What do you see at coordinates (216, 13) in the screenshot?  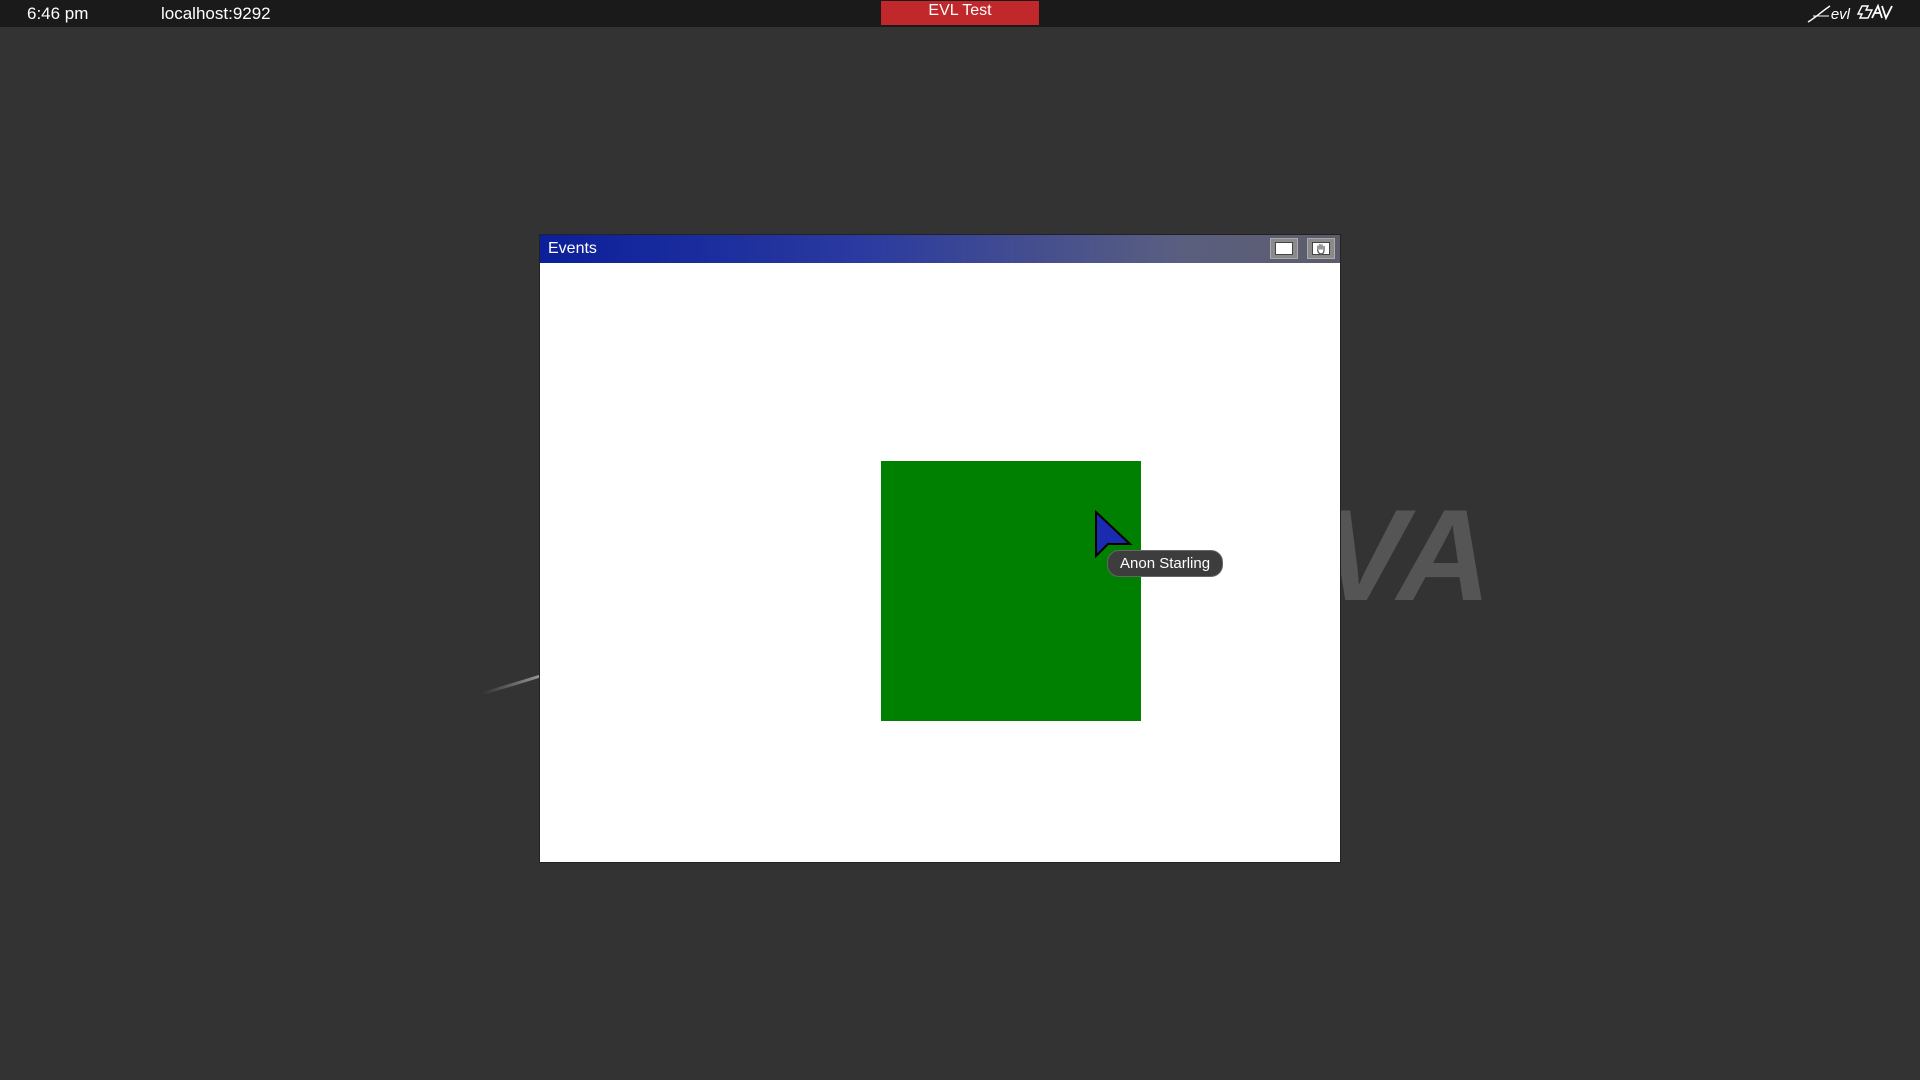 I see `server-address: localhost:9292` at bounding box center [216, 13].